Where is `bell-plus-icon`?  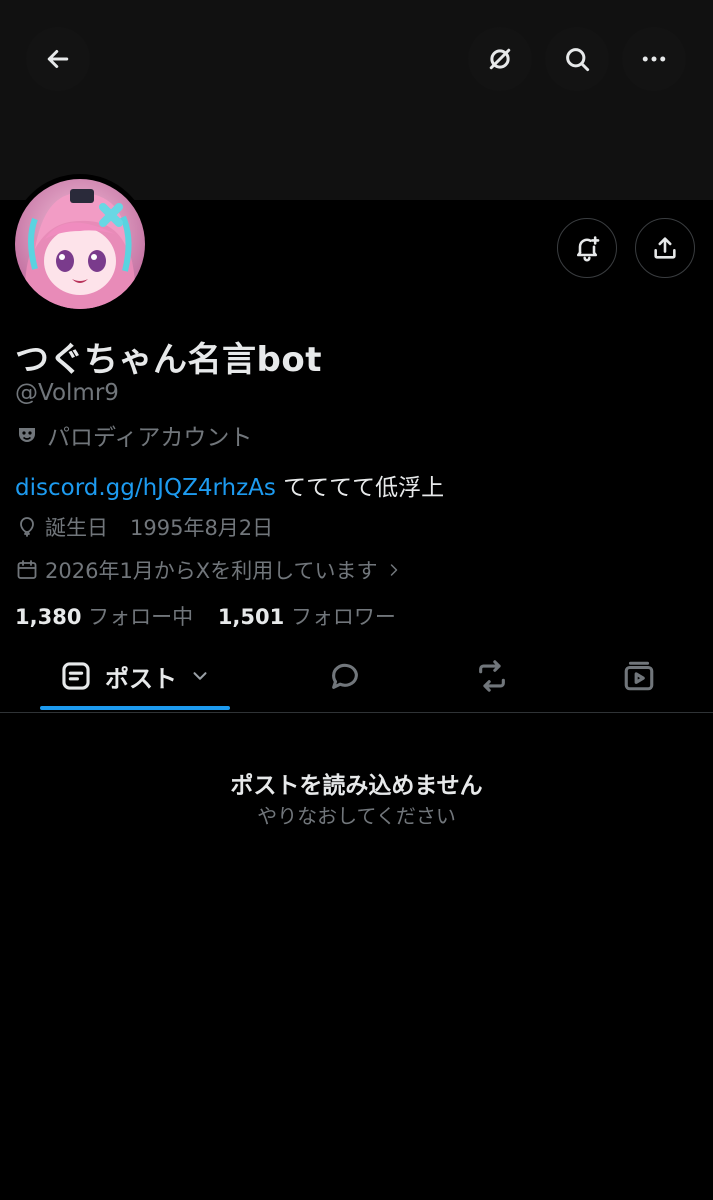 bell-plus-icon is located at coordinates (588, 249).